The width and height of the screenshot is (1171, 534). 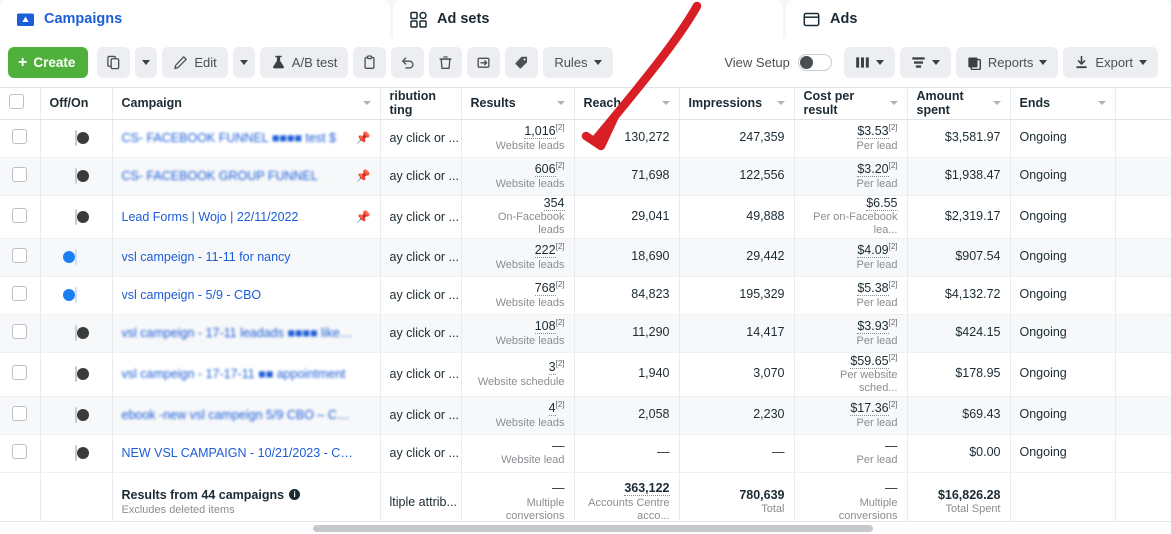 What do you see at coordinates (522, 62) in the screenshot?
I see `tag-button` at bounding box center [522, 62].